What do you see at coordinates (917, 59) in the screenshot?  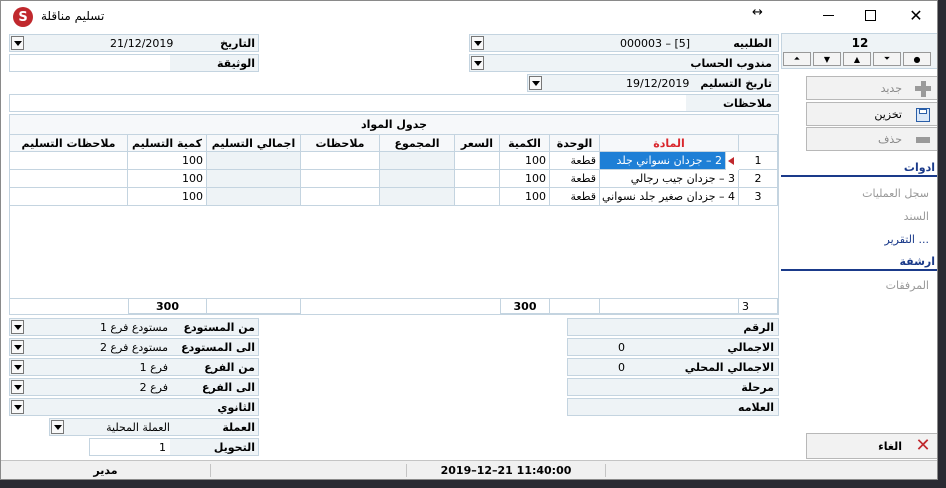 I see `nav-current-button: ●` at bounding box center [917, 59].